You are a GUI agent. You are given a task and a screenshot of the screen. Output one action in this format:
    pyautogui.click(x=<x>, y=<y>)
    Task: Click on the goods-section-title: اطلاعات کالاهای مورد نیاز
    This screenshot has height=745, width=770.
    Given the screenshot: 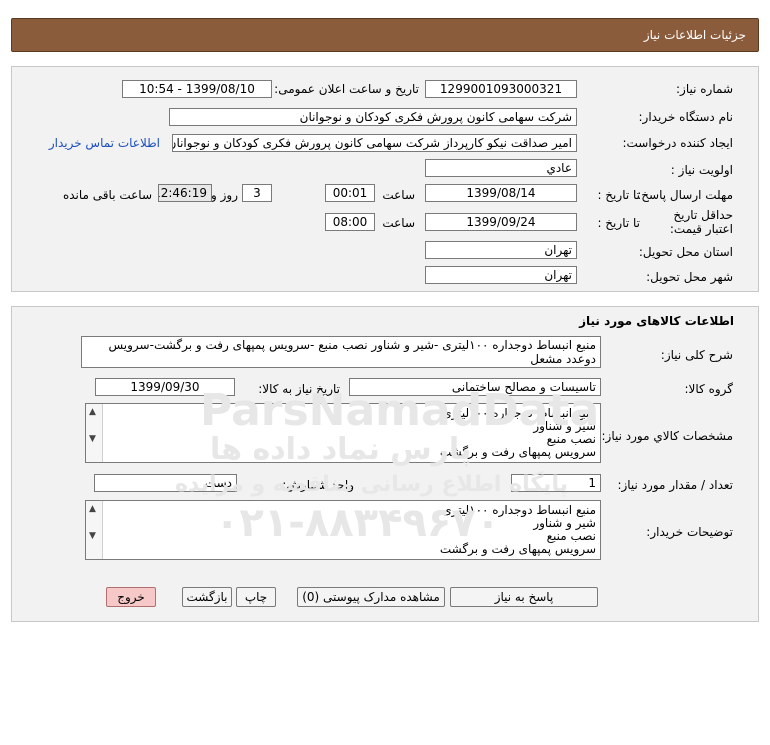 What is the action you would take?
    pyautogui.click(x=656, y=321)
    